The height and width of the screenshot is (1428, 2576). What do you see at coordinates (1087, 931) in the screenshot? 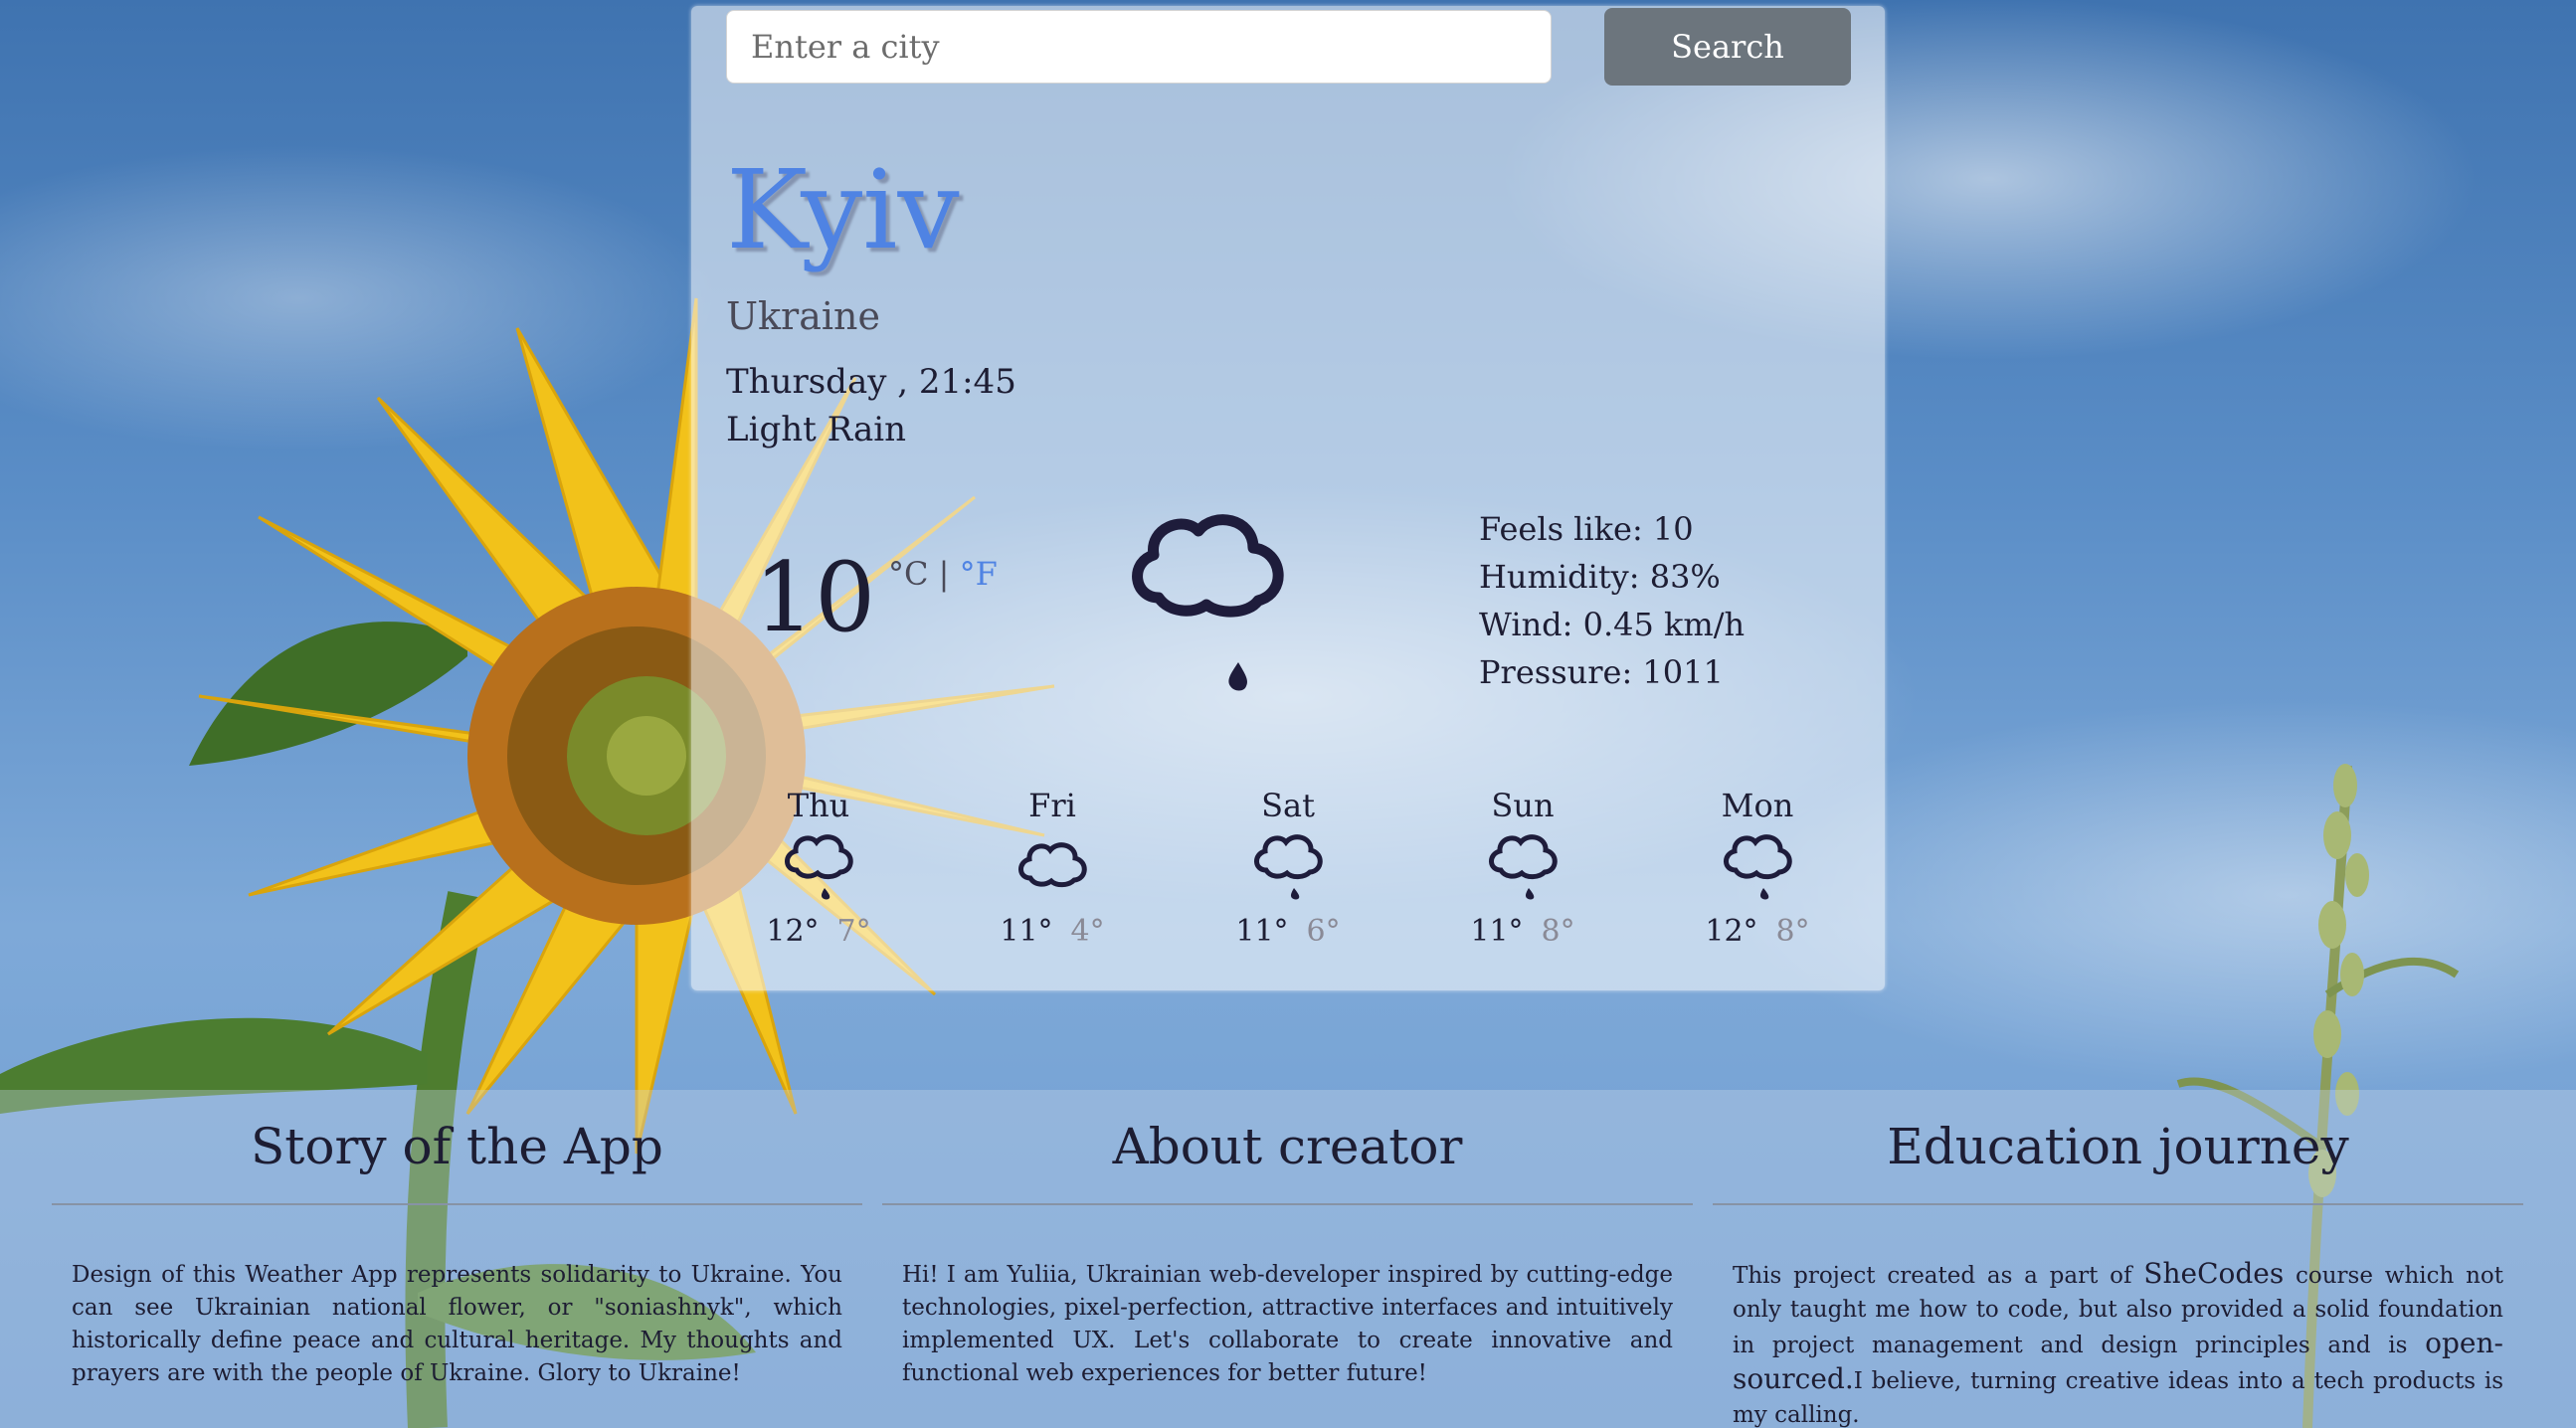
I see `forecast-min-temp: 4°` at bounding box center [1087, 931].